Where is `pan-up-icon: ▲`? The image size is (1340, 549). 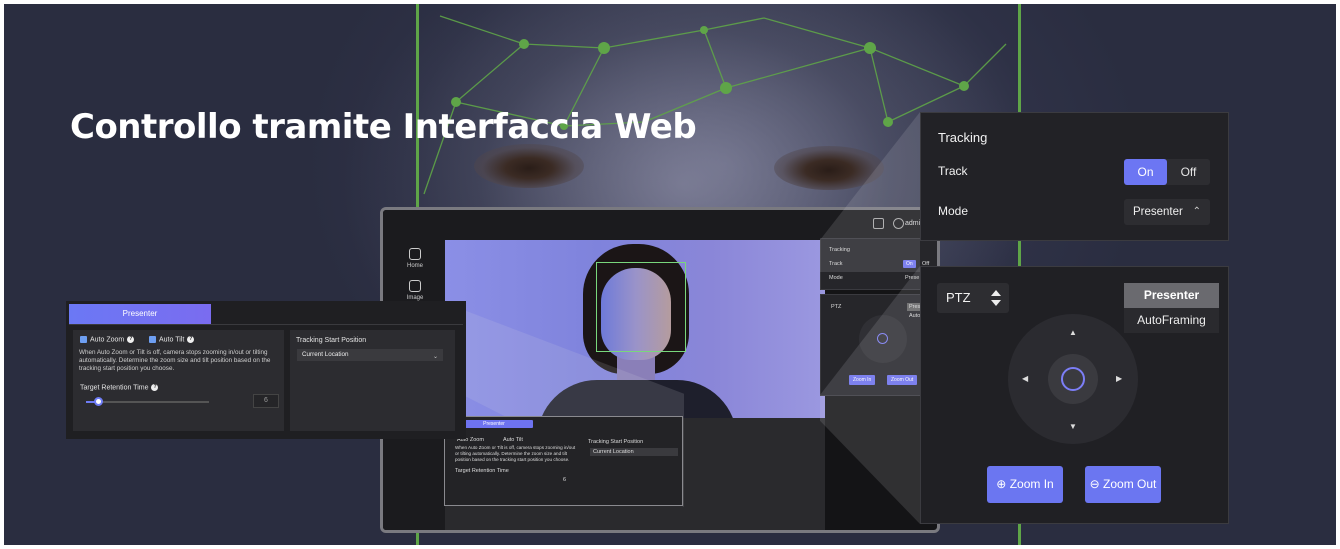 pan-up-icon: ▲ is located at coordinates (1073, 332).